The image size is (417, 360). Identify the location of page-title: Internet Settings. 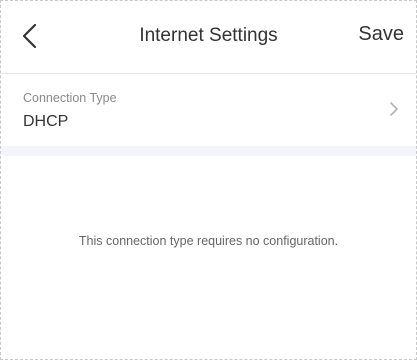
(208, 35).